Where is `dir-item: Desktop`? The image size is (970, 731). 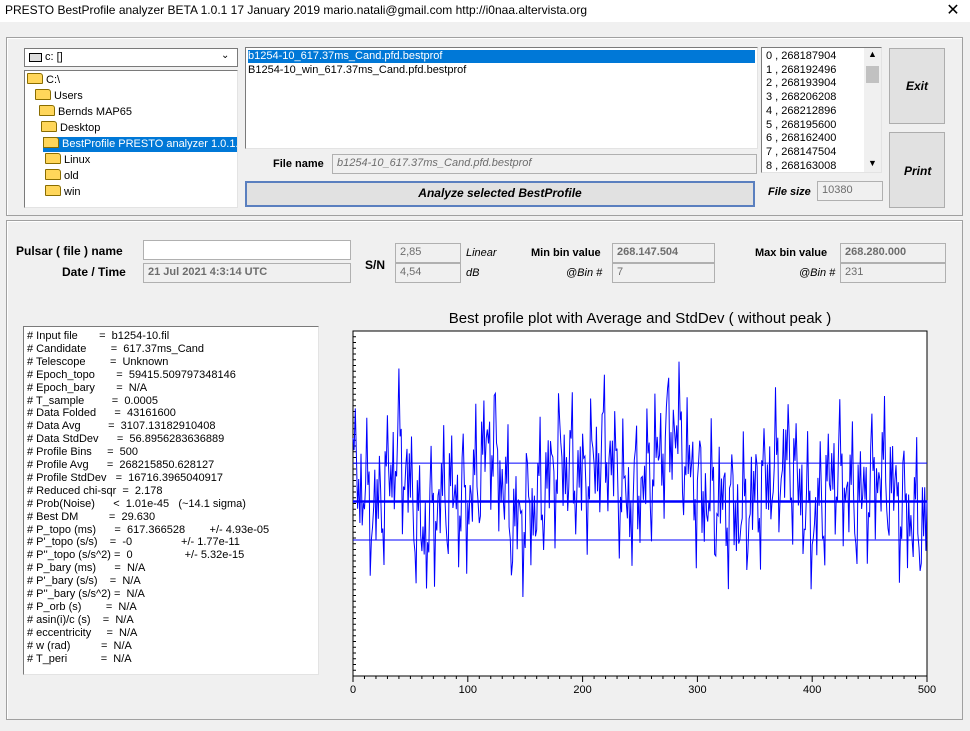 dir-item: Desktop is located at coordinates (70, 128).